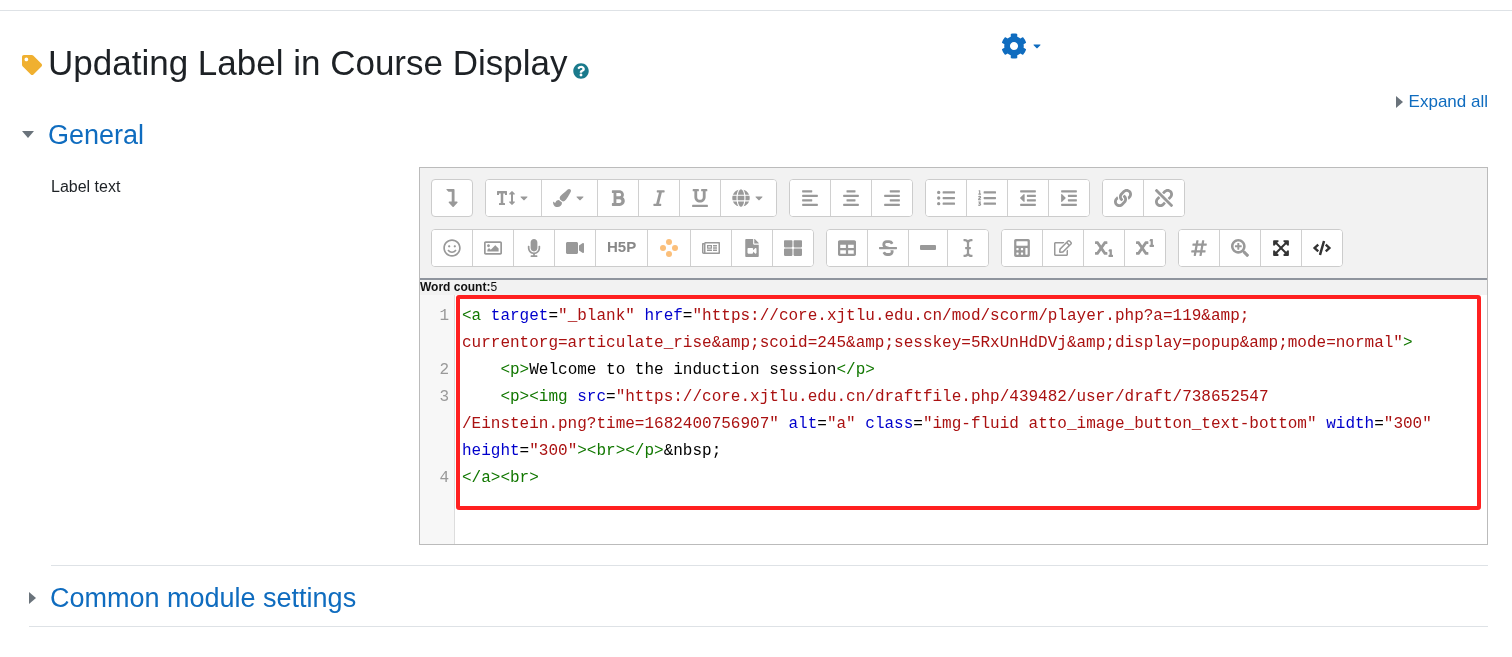  I want to click on superscript-icon, so click(1145, 247).